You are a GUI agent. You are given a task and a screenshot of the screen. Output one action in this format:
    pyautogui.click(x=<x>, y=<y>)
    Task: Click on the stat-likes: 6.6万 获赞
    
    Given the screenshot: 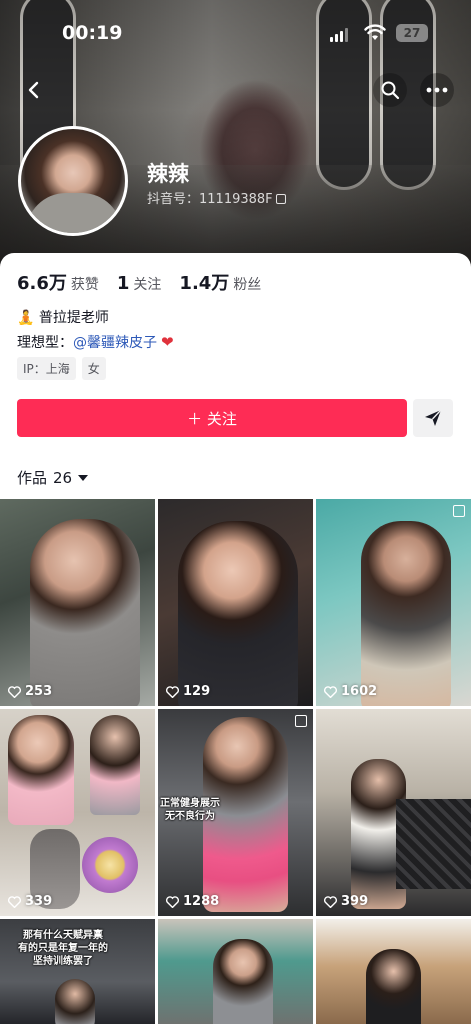 What is the action you would take?
    pyautogui.click(x=58, y=282)
    